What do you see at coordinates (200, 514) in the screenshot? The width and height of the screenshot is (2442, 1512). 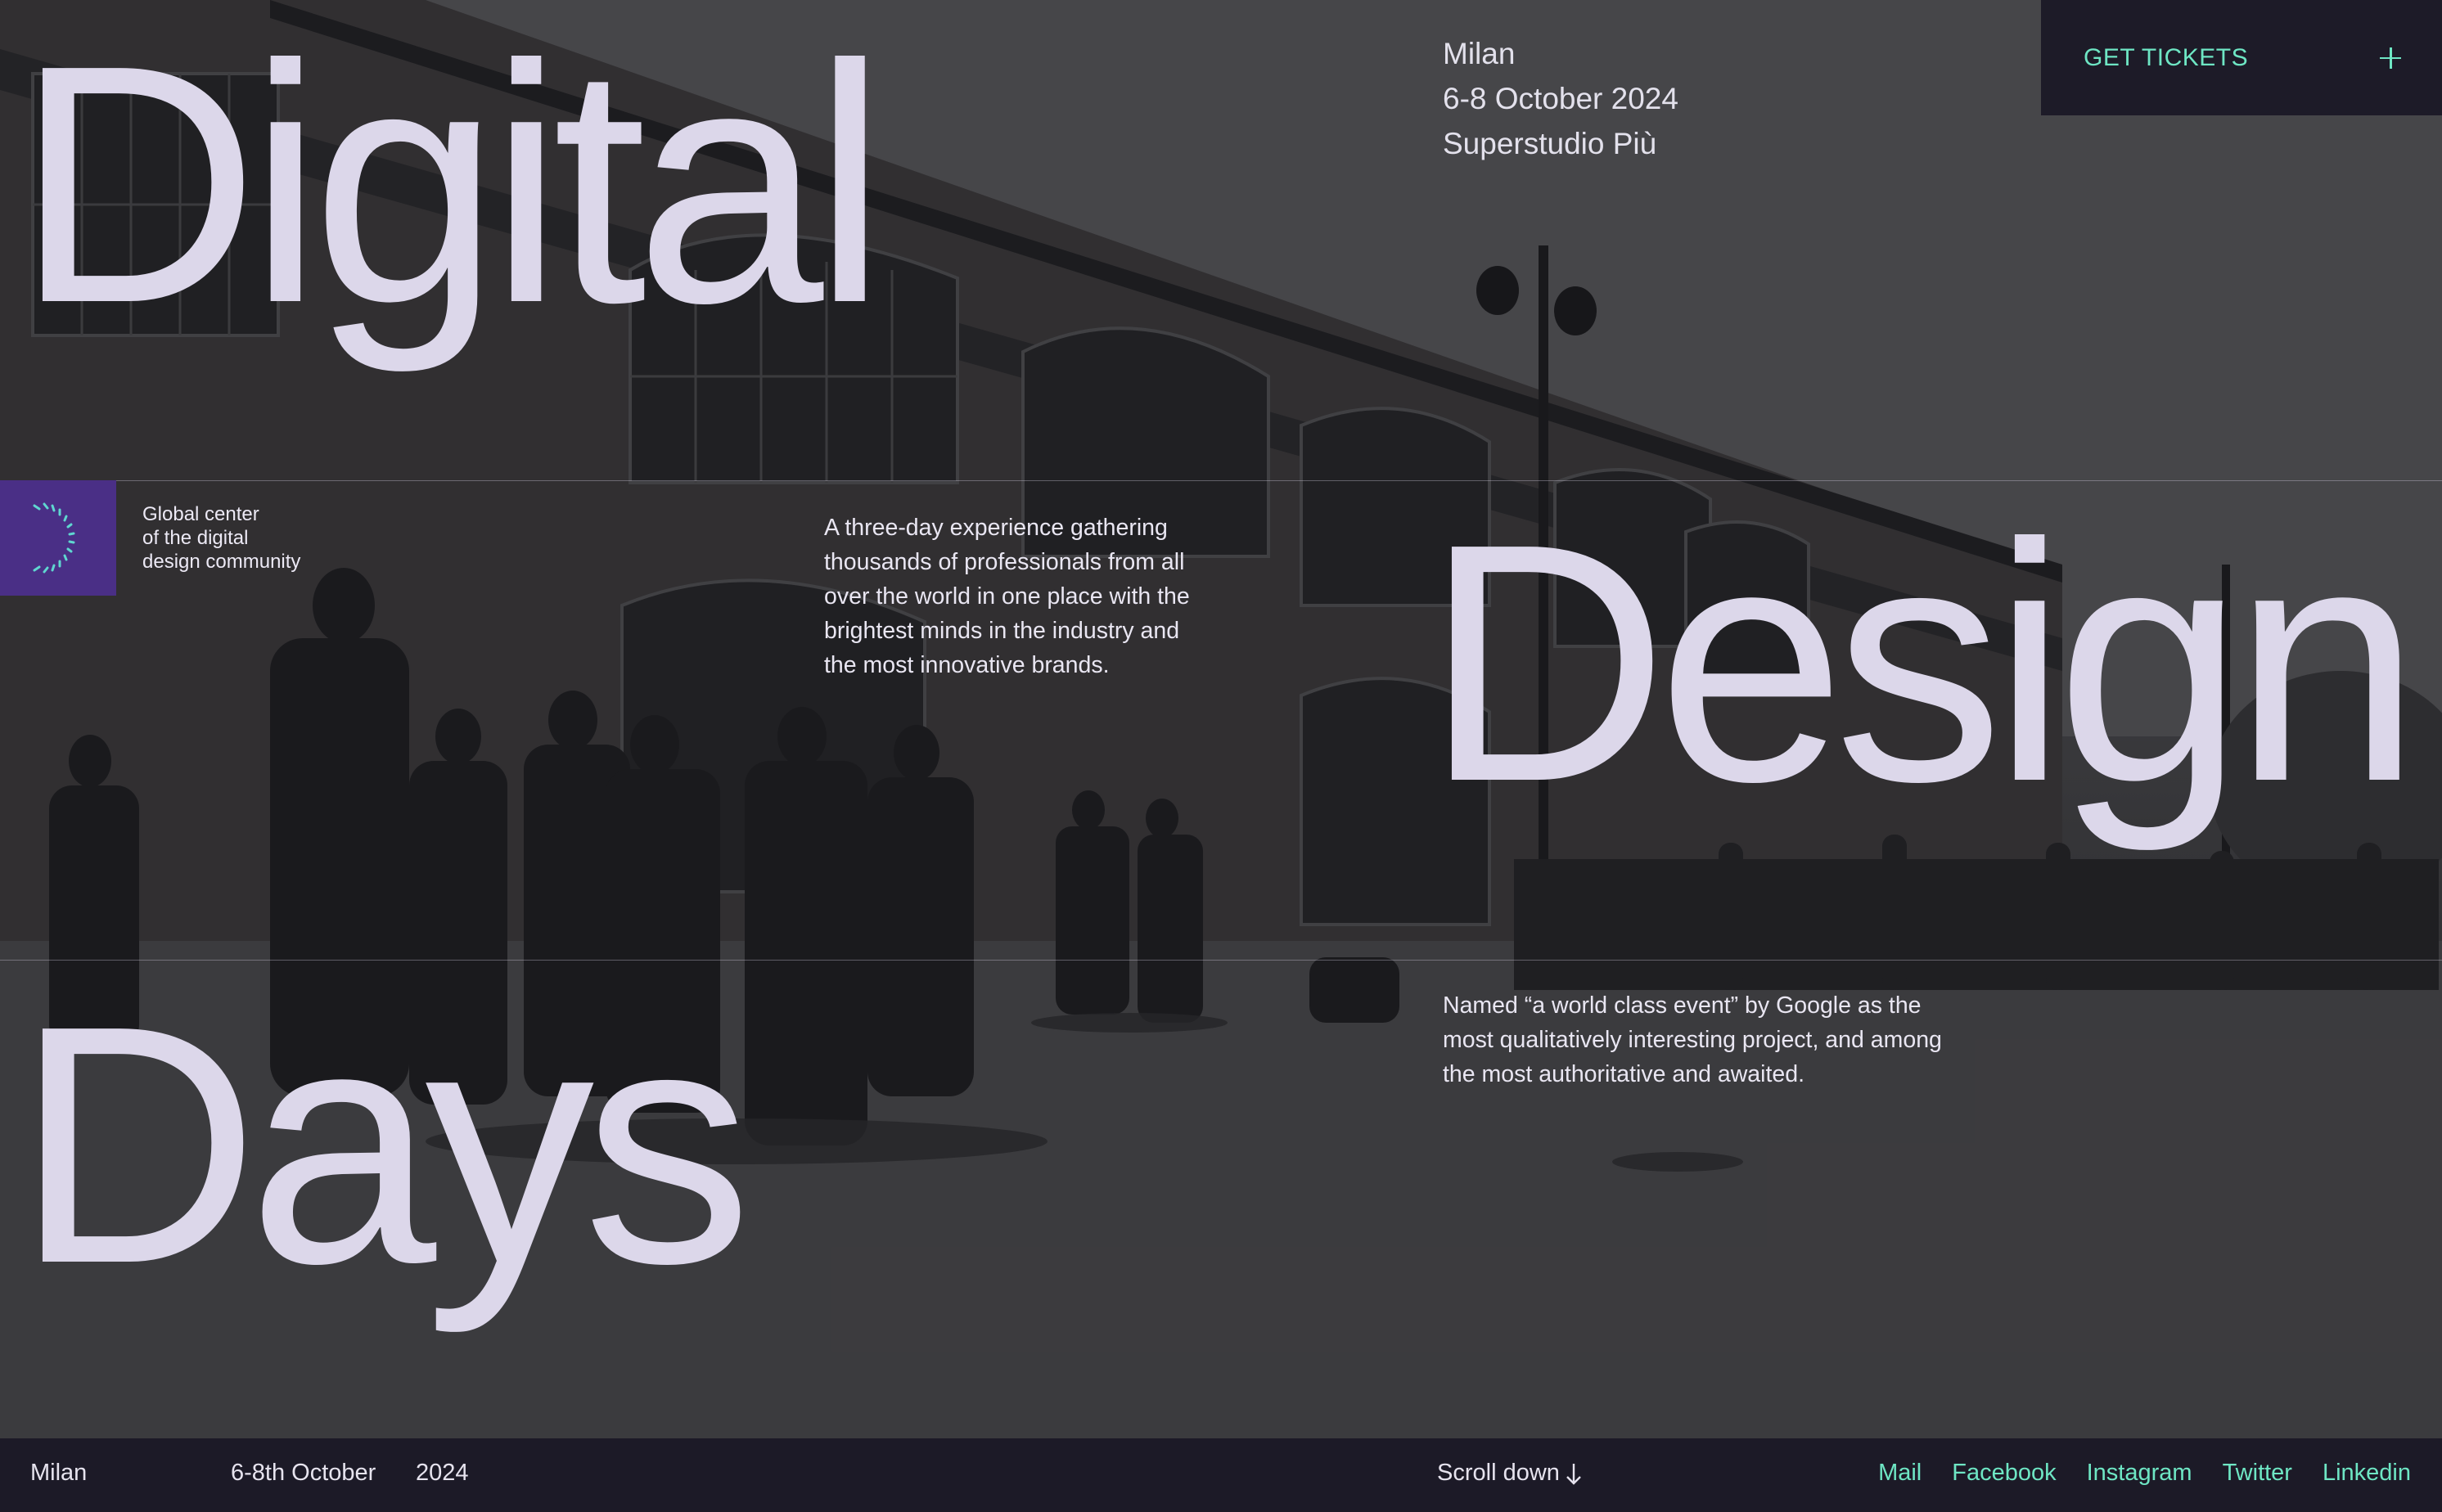 I see `tagline-line: Global center` at bounding box center [200, 514].